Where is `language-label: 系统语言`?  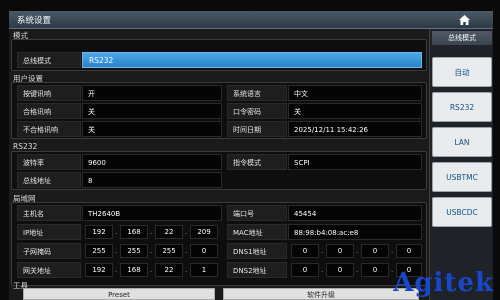
language-label: 系统语言 is located at coordinates (257, 93).